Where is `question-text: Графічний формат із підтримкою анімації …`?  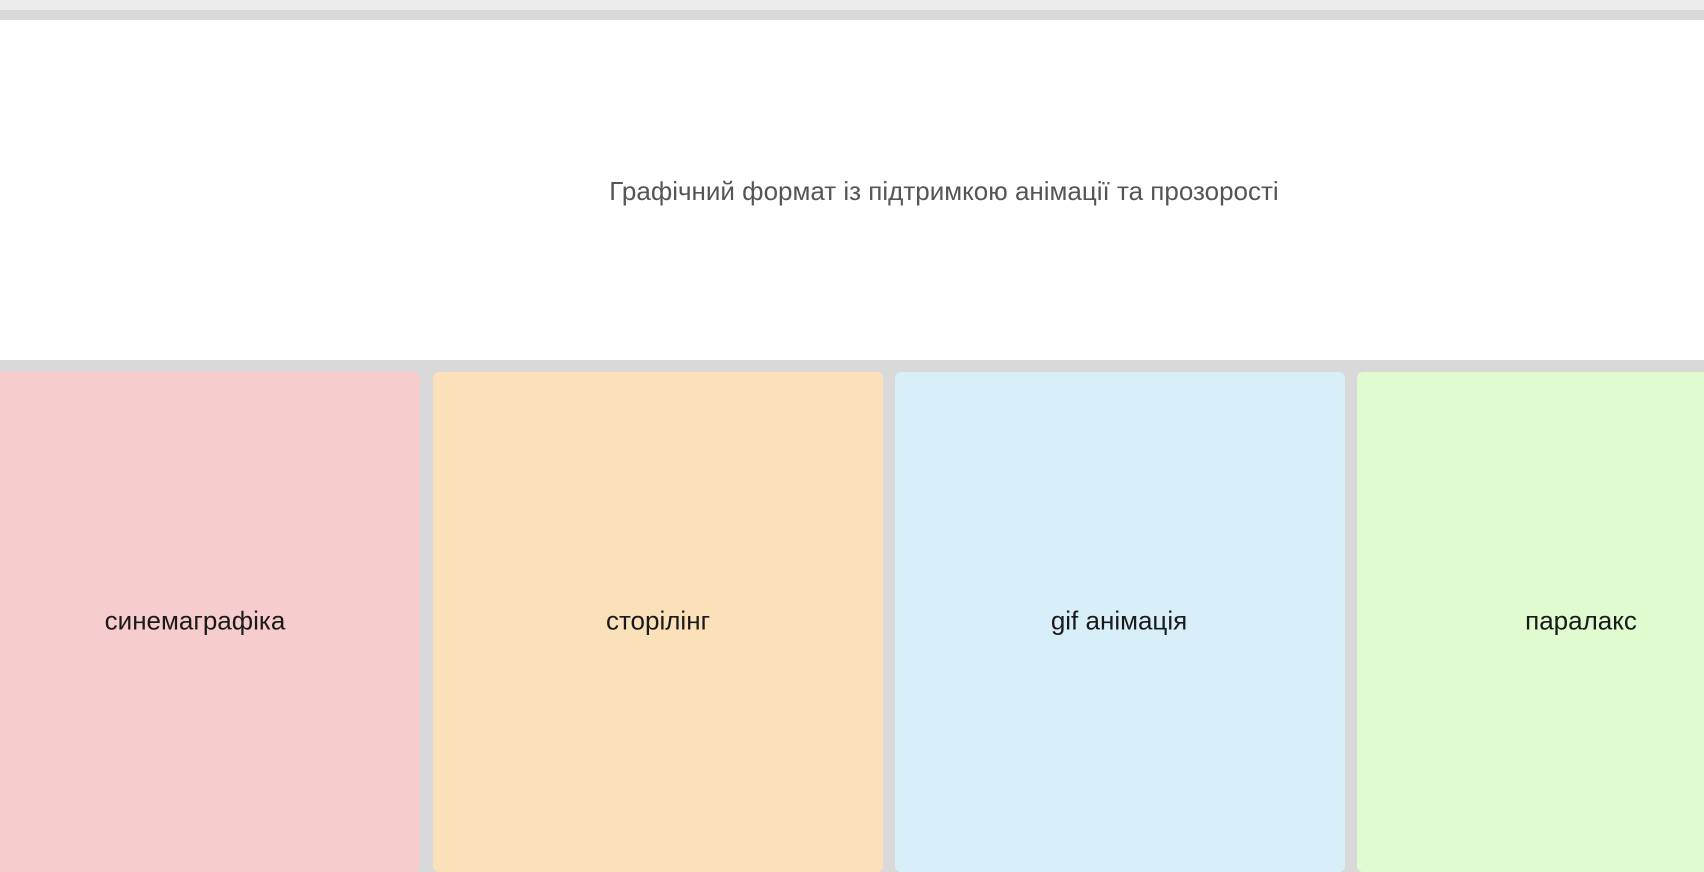 question-text: Графічний формат із підтримкою анімації … is located at coordinates (944, 190).